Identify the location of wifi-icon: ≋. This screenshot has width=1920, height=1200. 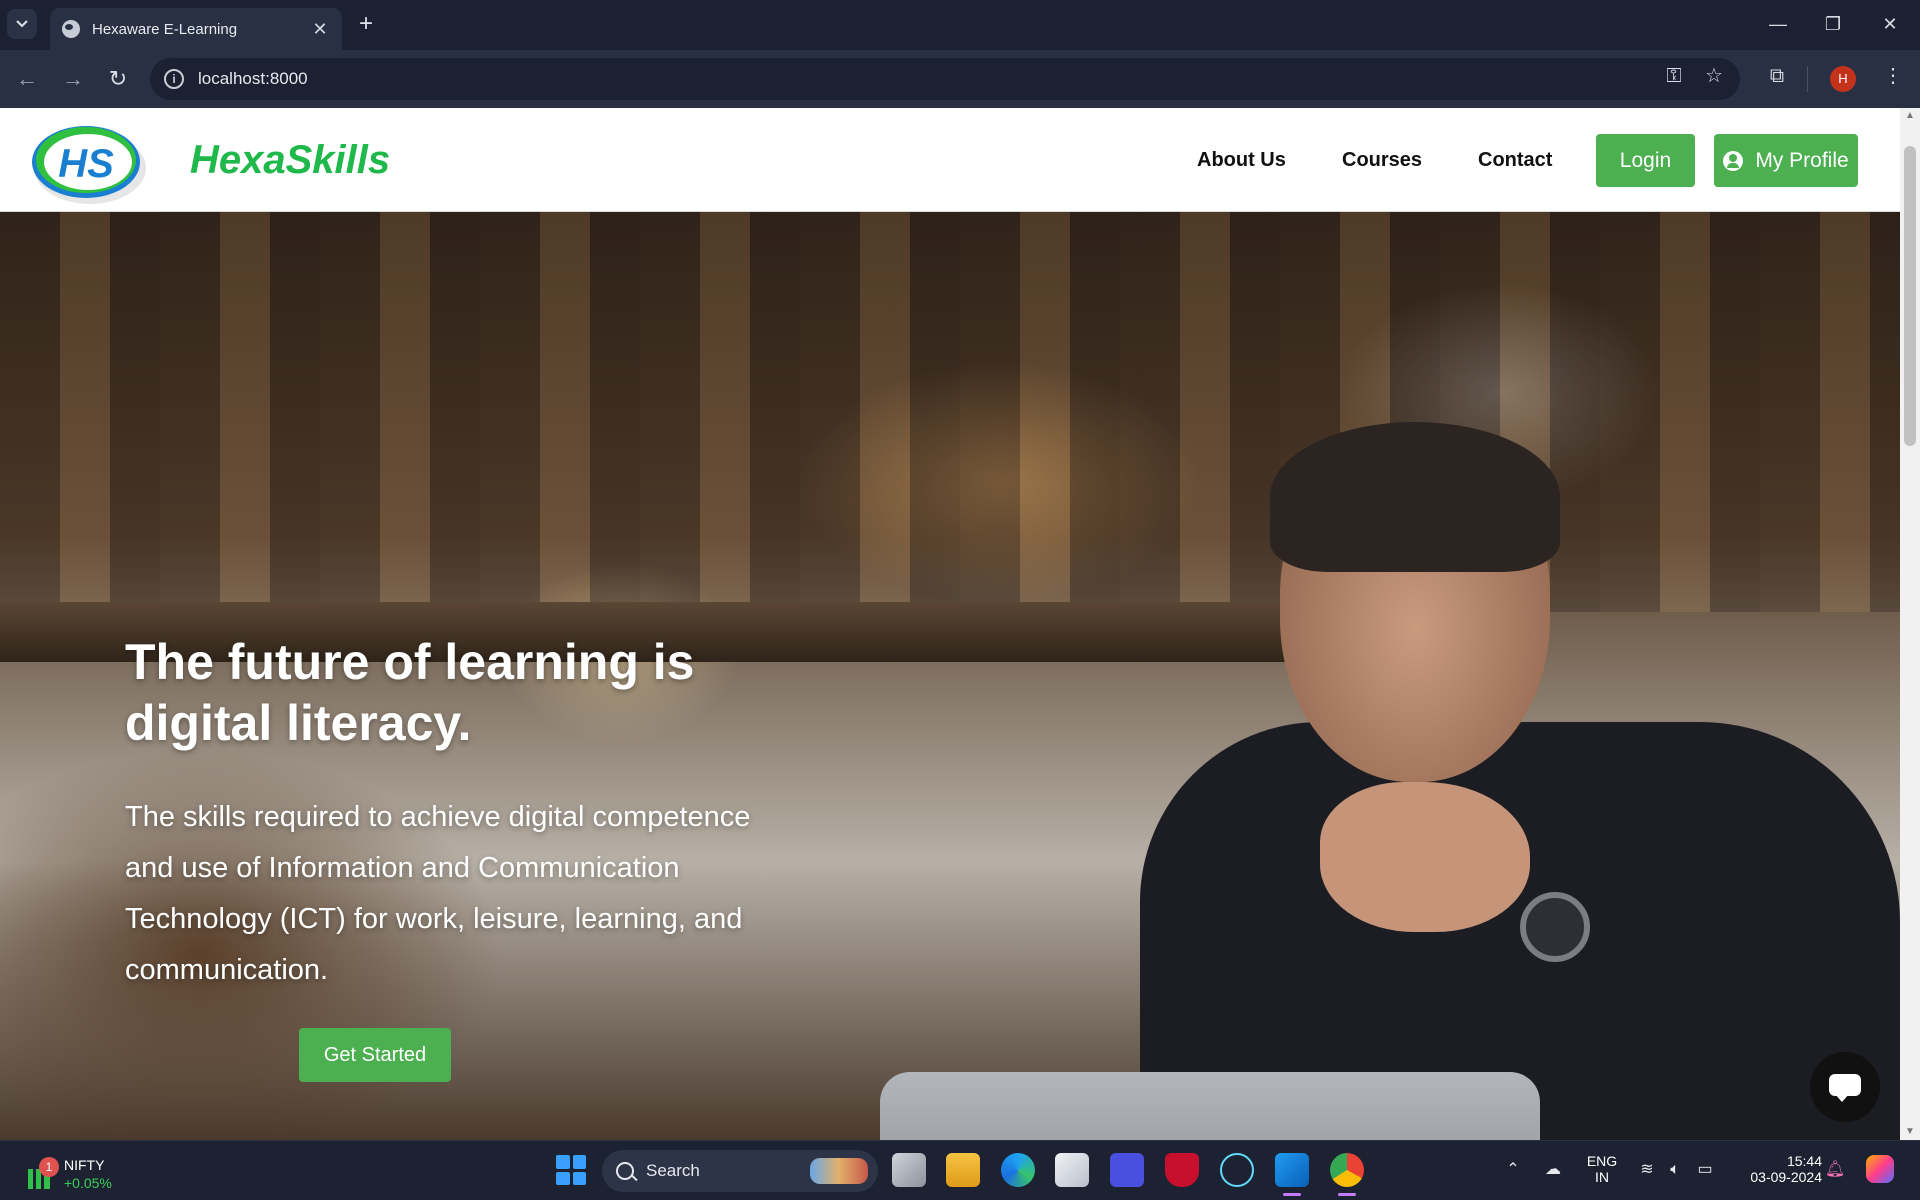
(1647, 1170).